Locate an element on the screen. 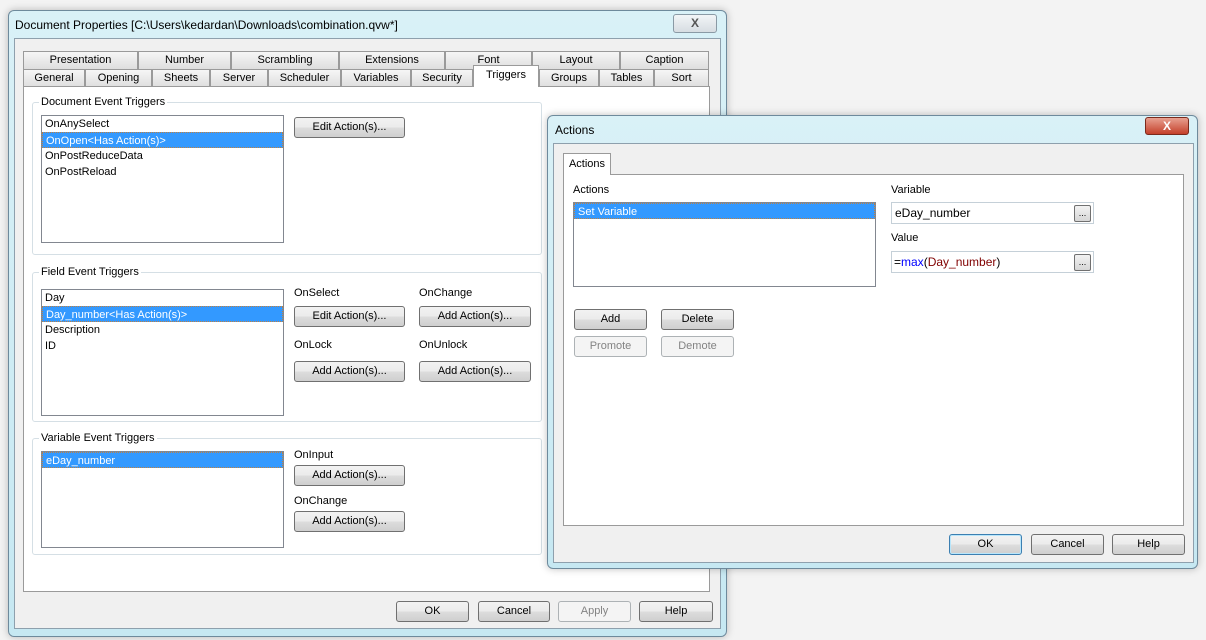  delete-button: Delete is located at coordinates (697, 319).